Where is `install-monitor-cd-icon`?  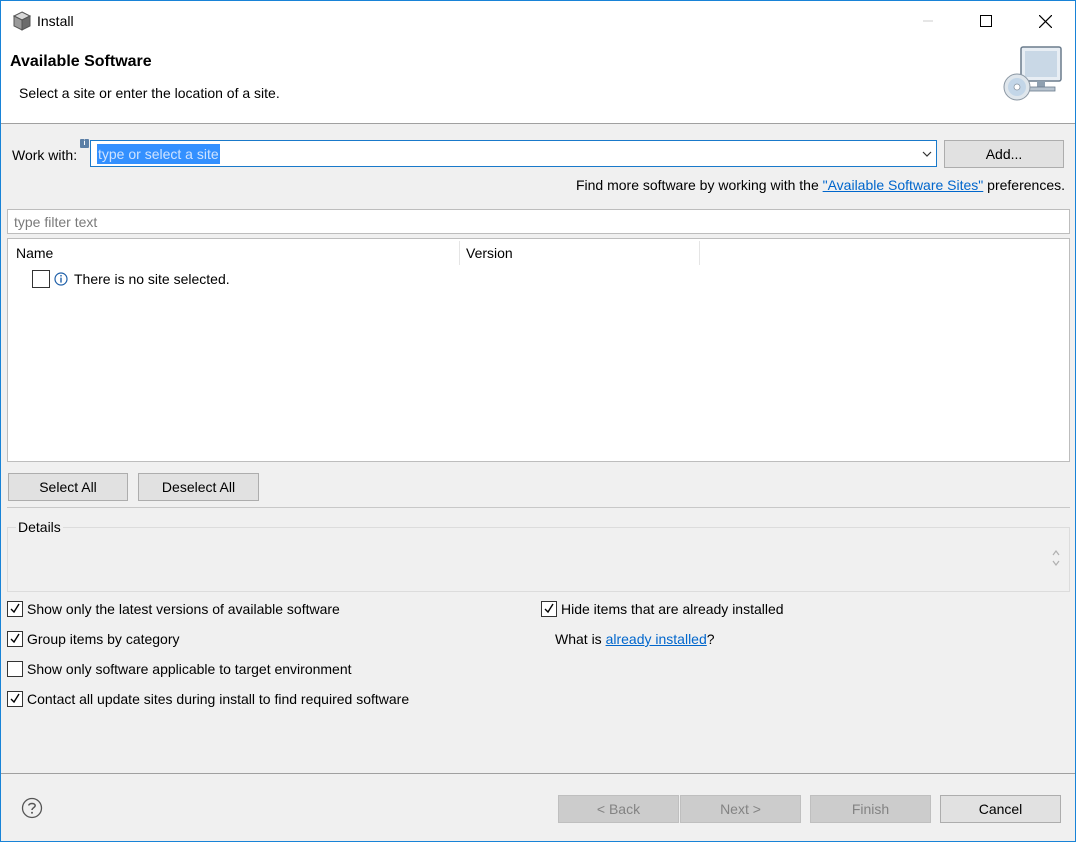 install-monitor-cd-icon is located at coordinates (1032, 73).